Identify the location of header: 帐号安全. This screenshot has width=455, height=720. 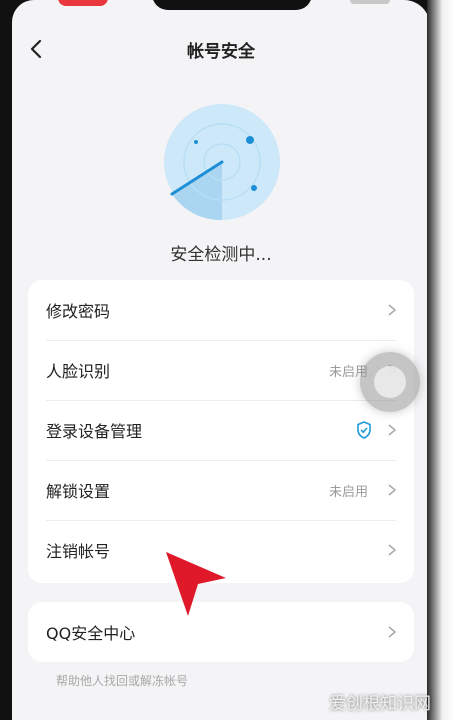
(221, 50).